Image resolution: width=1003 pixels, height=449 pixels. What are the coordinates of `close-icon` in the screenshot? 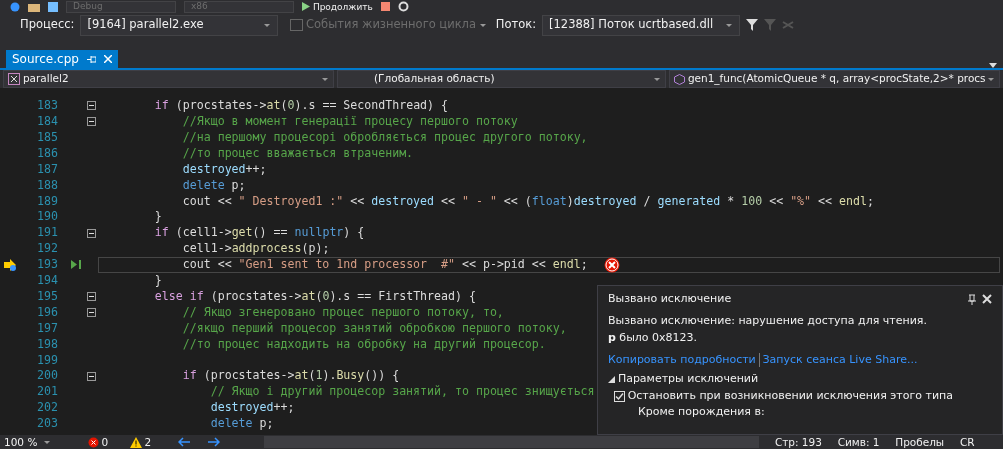 It's located at (987, 299).